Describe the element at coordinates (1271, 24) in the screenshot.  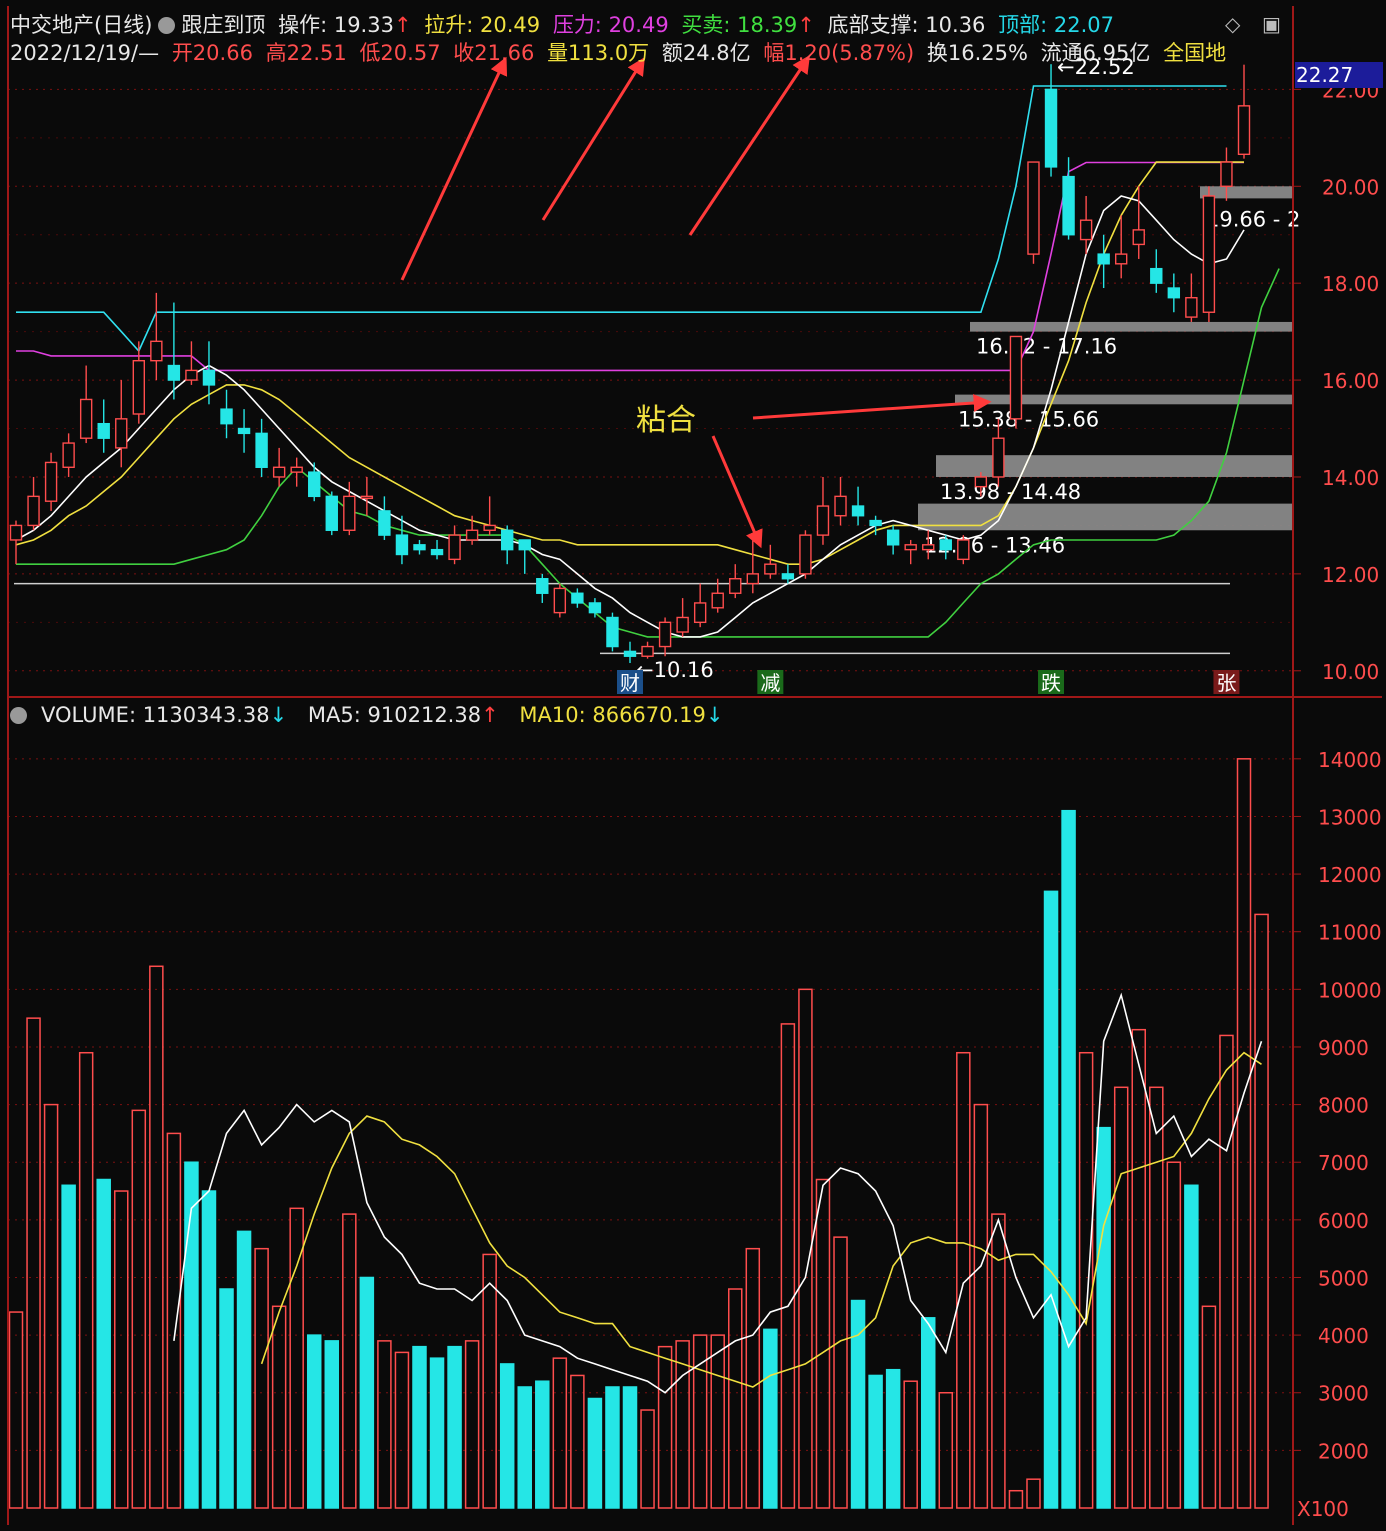
I see `window-icon: ▣` at that location.